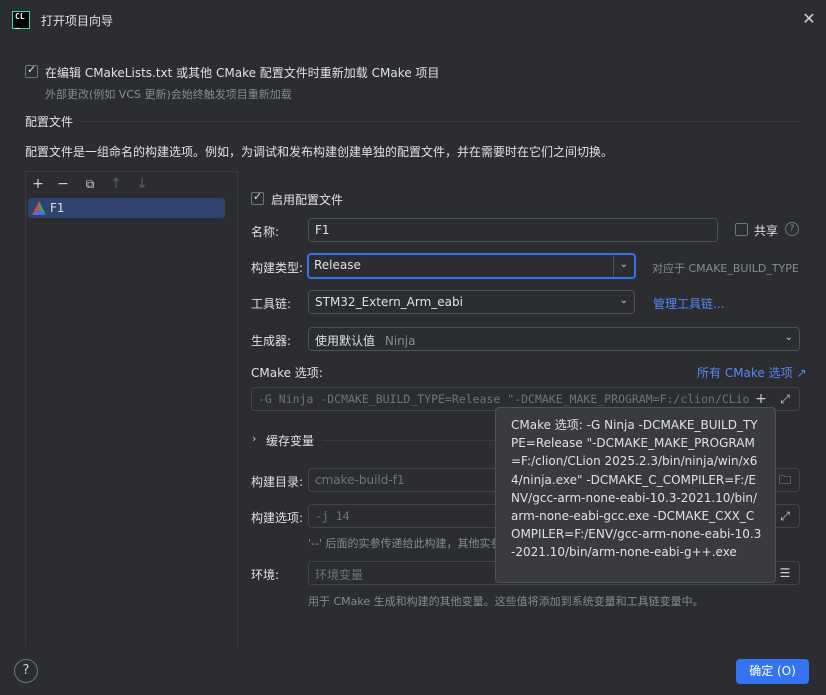 Image resolution: width=826 pixels, height=695 pixels. I want to click on profile-item-label: F1, so click(57, 208).